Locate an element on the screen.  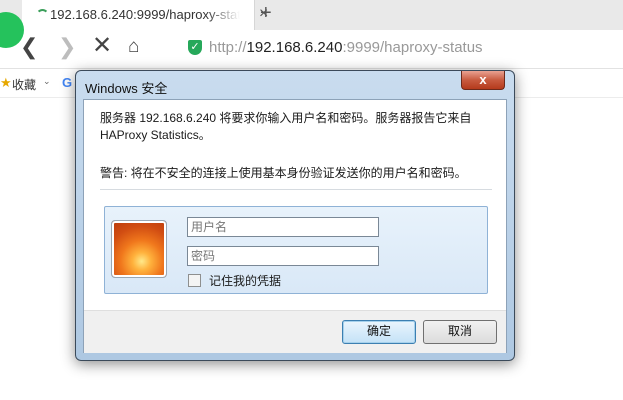
user-tile-icon is located at coordinates (139, 249).